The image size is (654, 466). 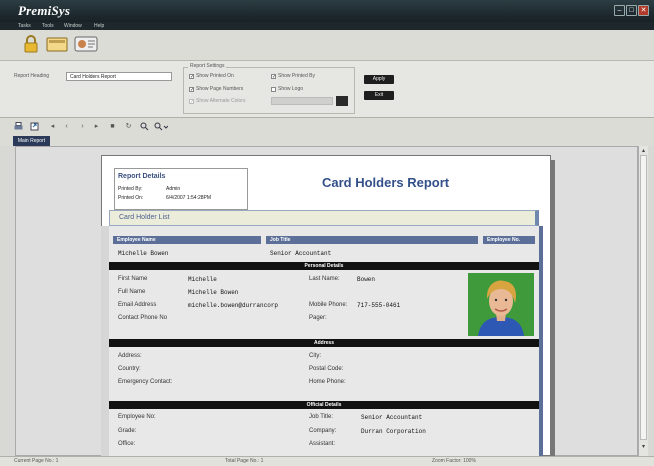 I want to click on show-logo-label: Show Logo, so click(x=291, y=89).